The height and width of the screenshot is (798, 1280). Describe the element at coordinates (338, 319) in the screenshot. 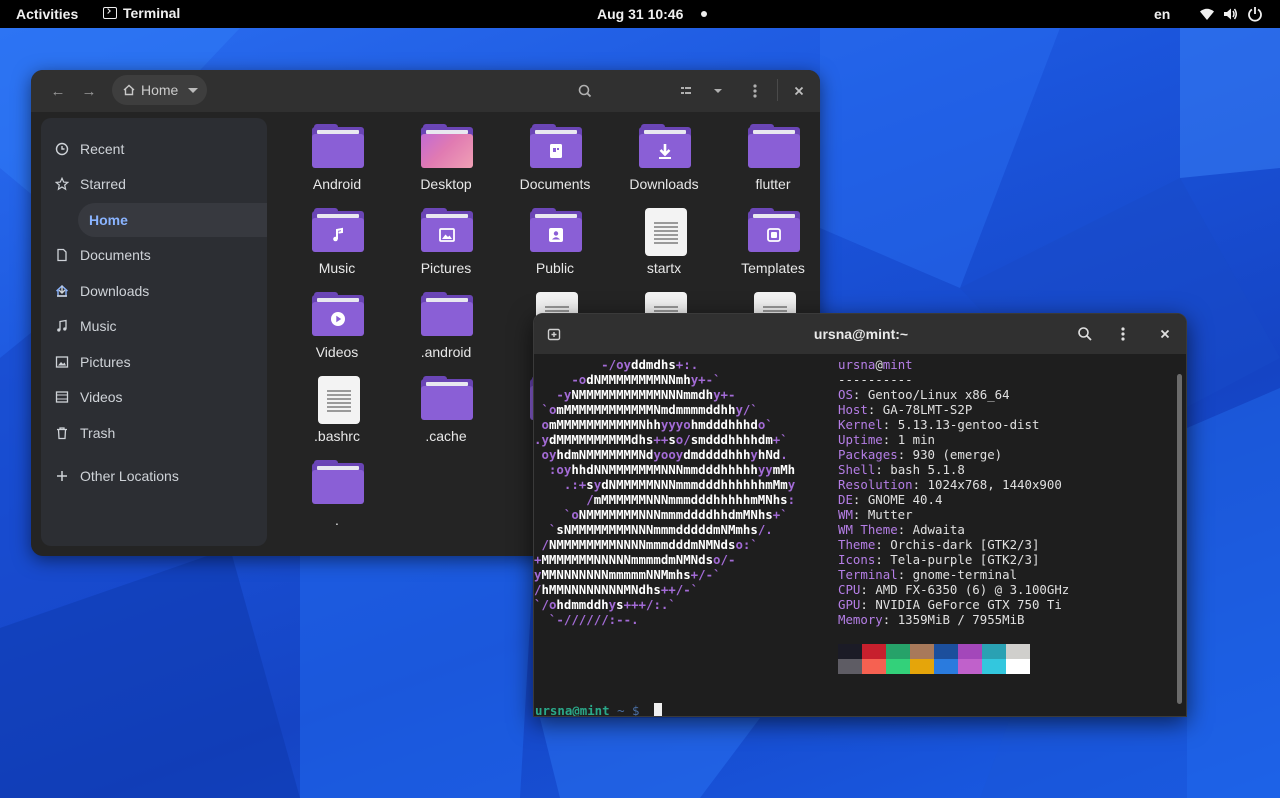

I see `play-icon` at that location.